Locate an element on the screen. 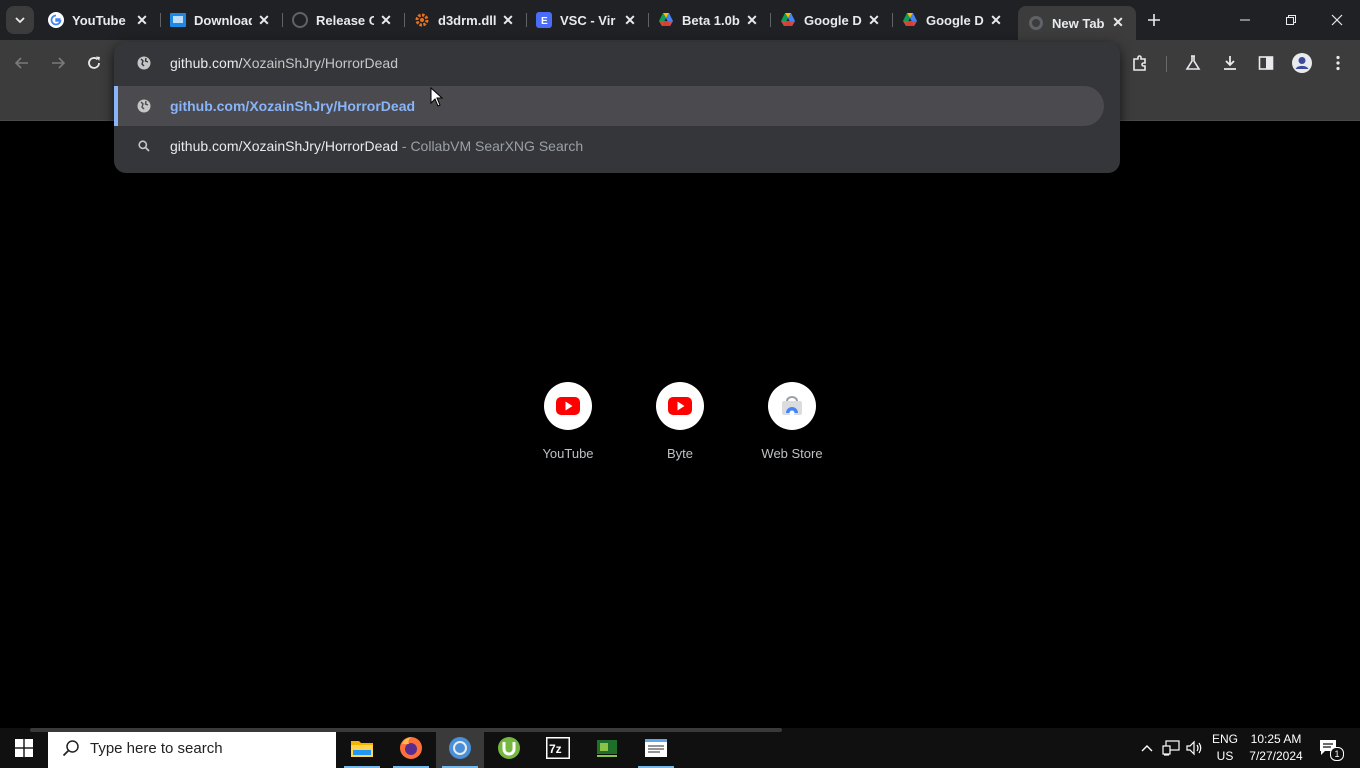 The height and width of the screenshot is (768, 1360). kebab-menu-icon is located at coordinates (1338, 63).